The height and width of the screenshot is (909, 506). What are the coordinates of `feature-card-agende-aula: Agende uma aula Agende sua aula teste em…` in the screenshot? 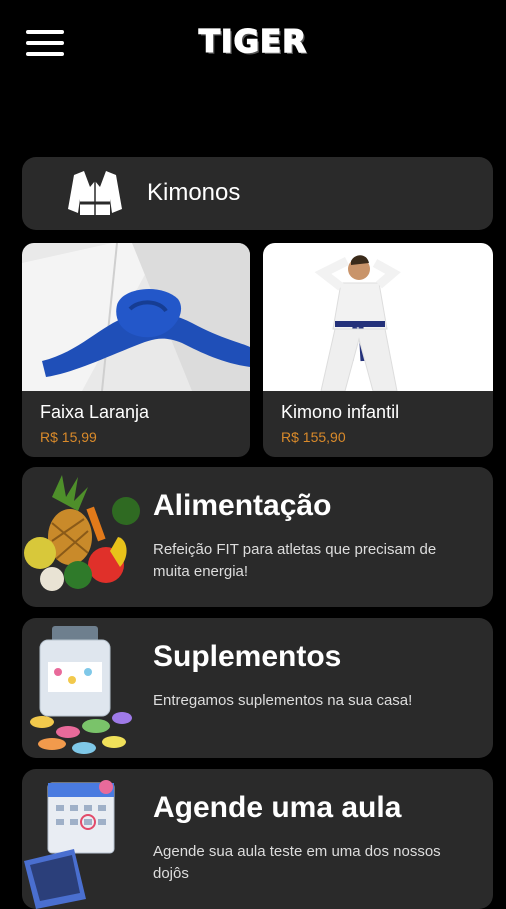 It's located at (257, 839).